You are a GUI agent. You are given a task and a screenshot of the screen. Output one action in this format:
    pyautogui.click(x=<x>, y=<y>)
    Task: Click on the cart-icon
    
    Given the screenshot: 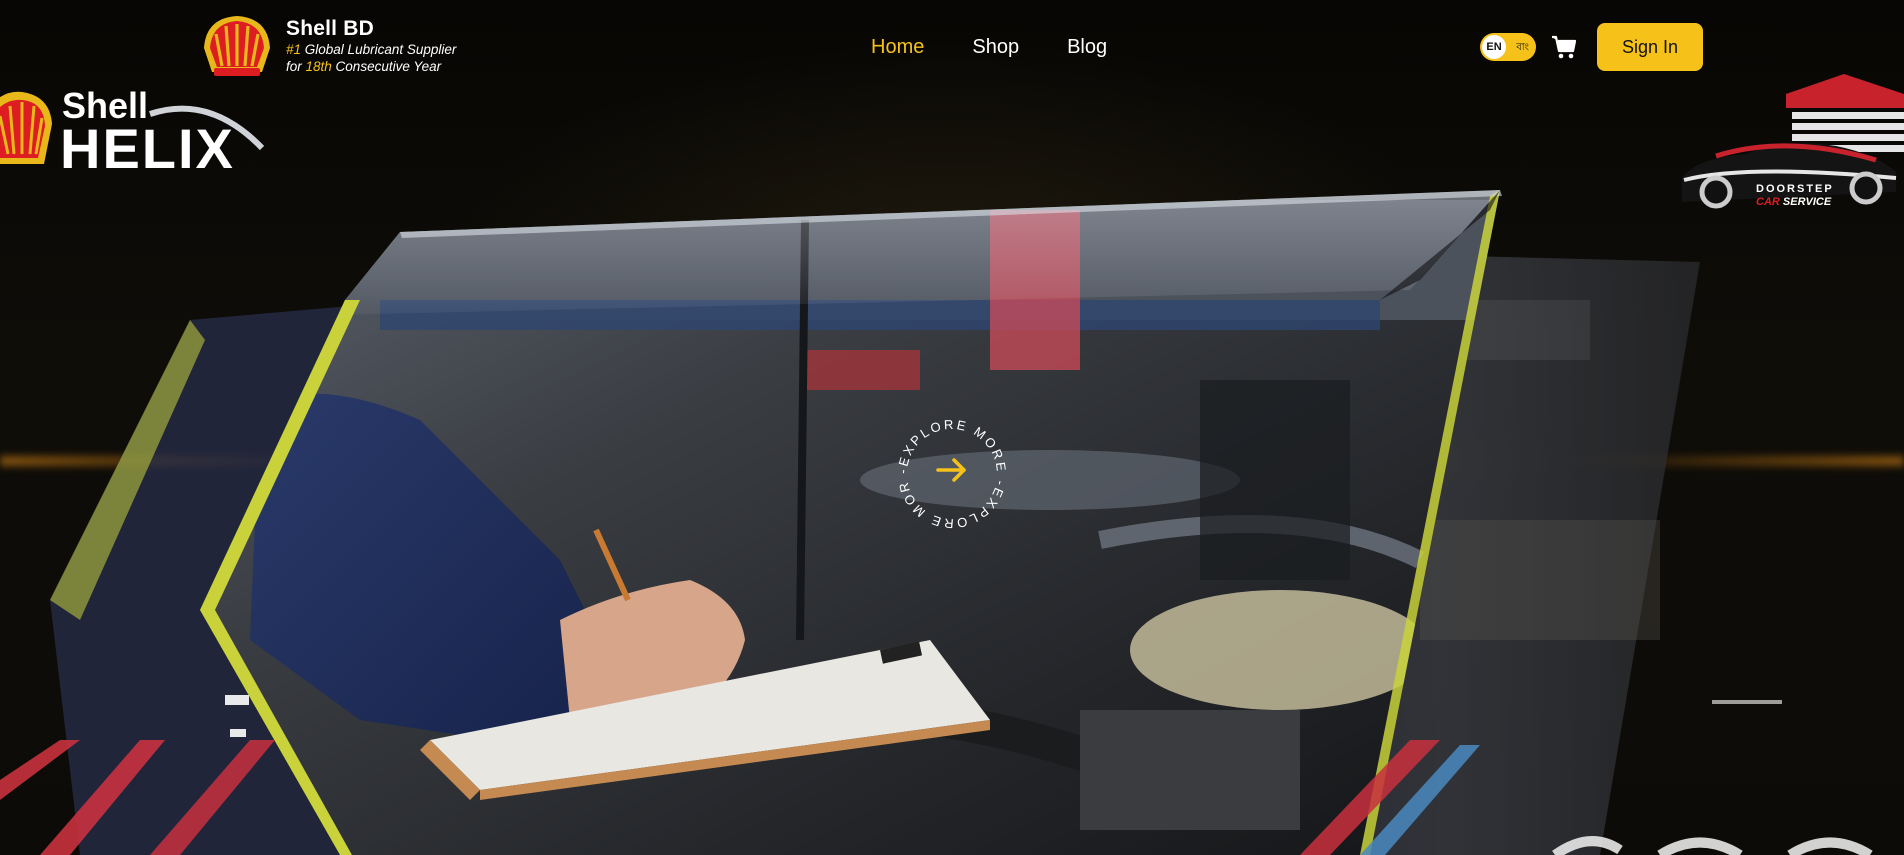 What is the action you would take?
    pyautogui.click(x=1564, y=47)
    